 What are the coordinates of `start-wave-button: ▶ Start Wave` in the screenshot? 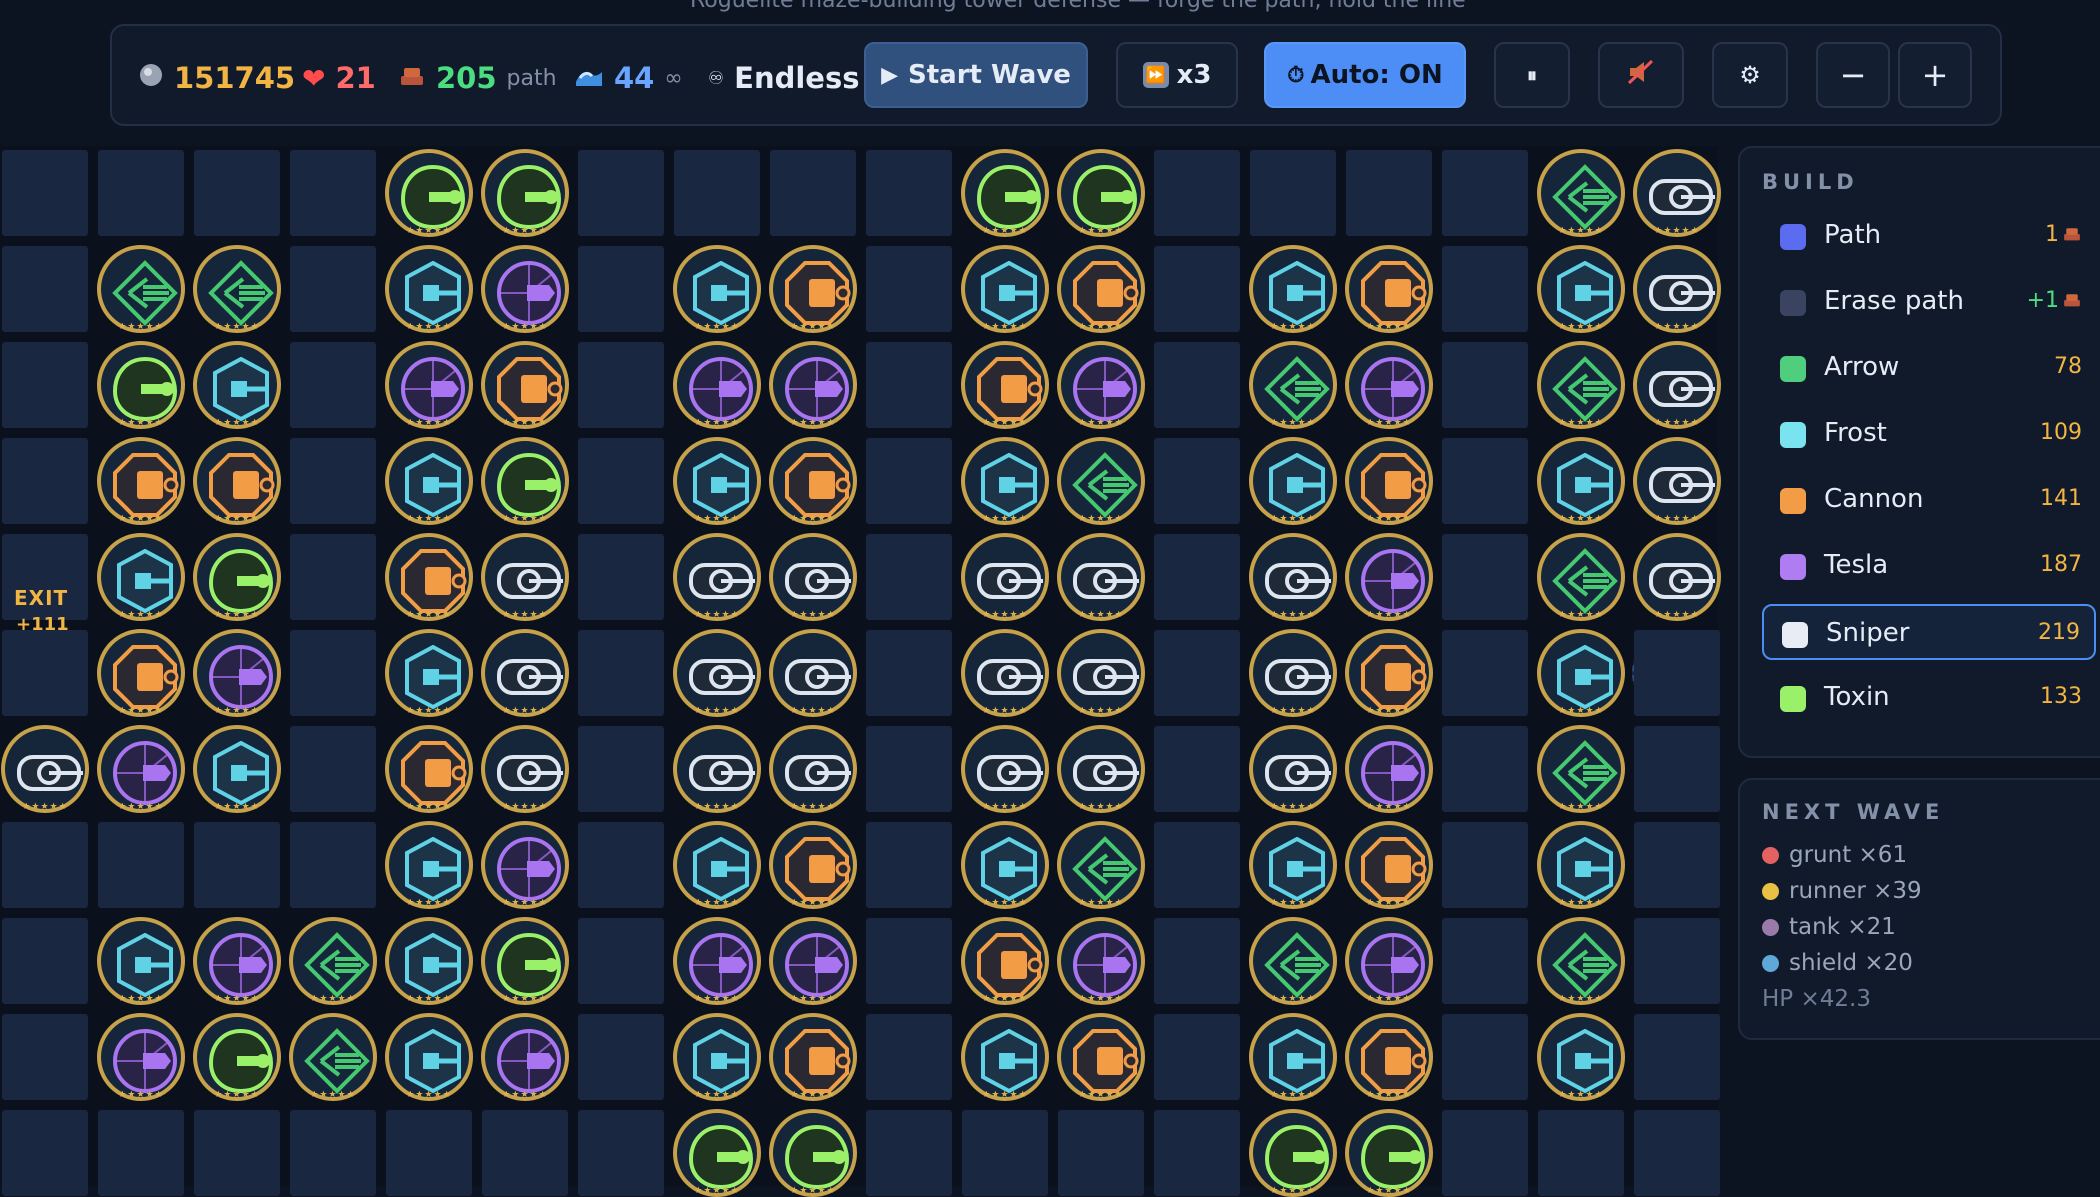 It's located at (976, 75).